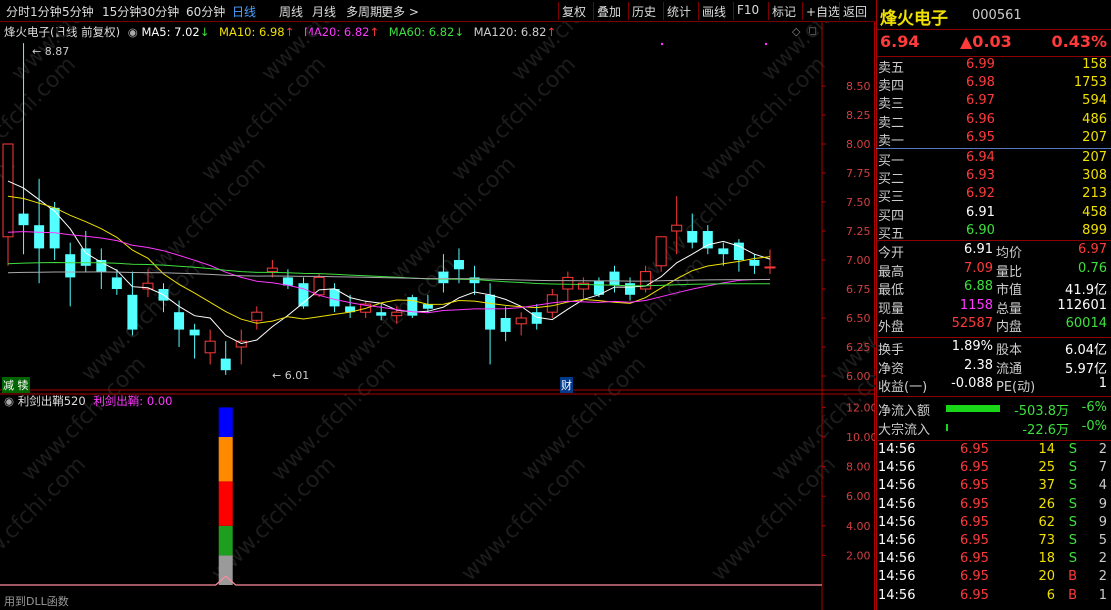 The image size is (1111, 610). I want to click on tick-volume: 26, so click(1046, 504).